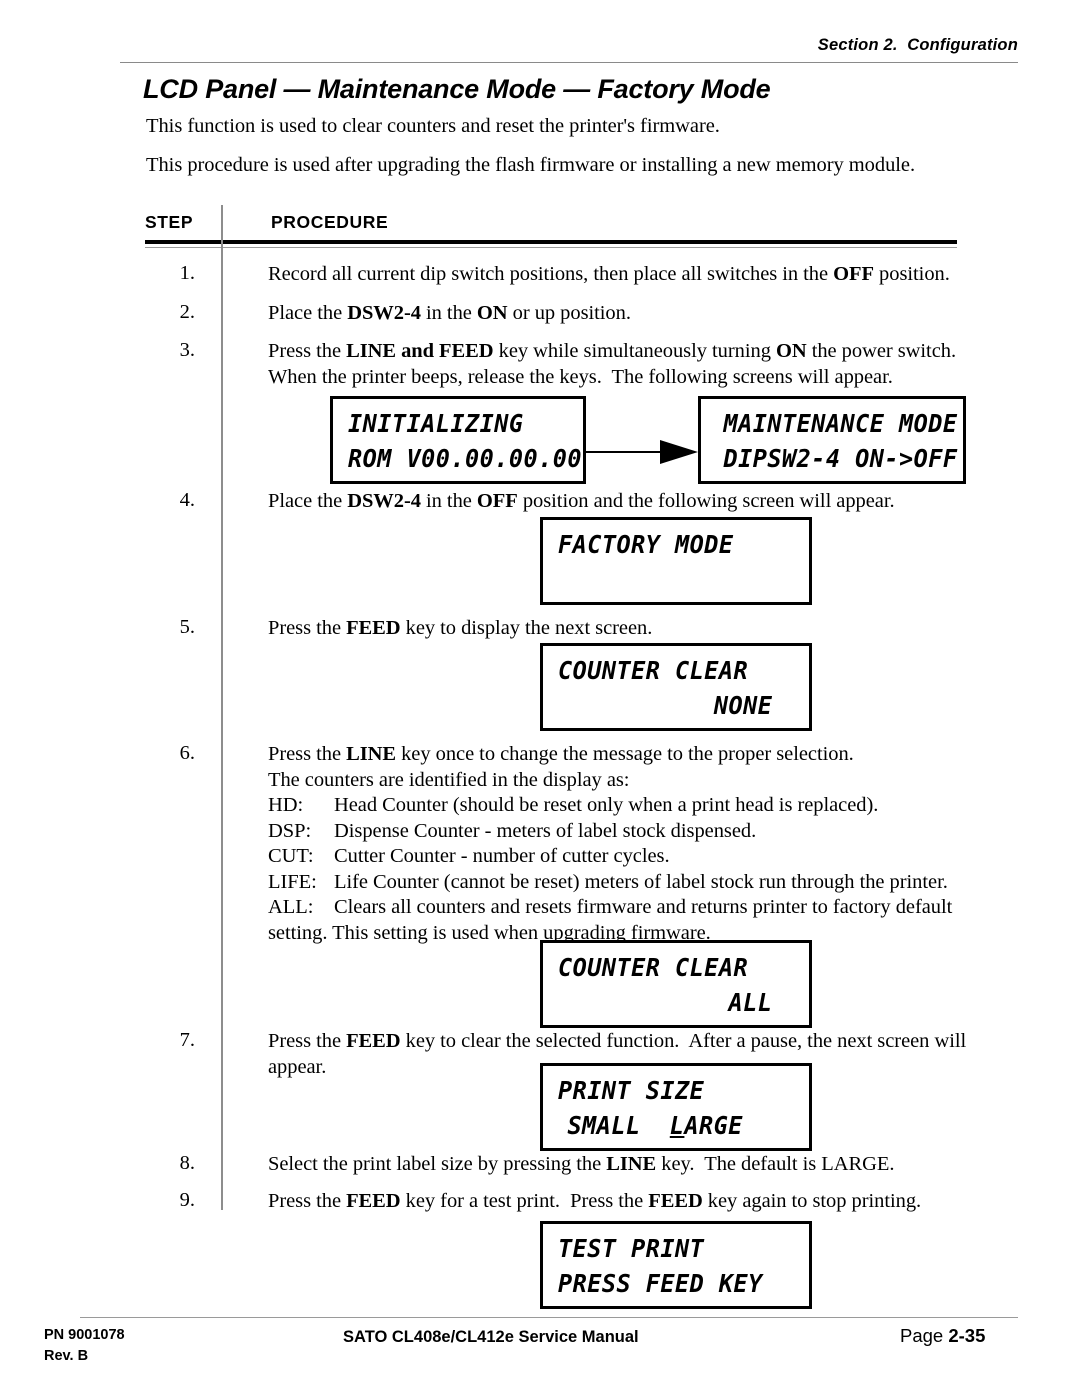 The height and width of the screenshot is (1397, 1080). What do you see at coordinates (187, 627) in the screenshot?
I see `step-number-5: 5.` at bounding box center [187, 627].